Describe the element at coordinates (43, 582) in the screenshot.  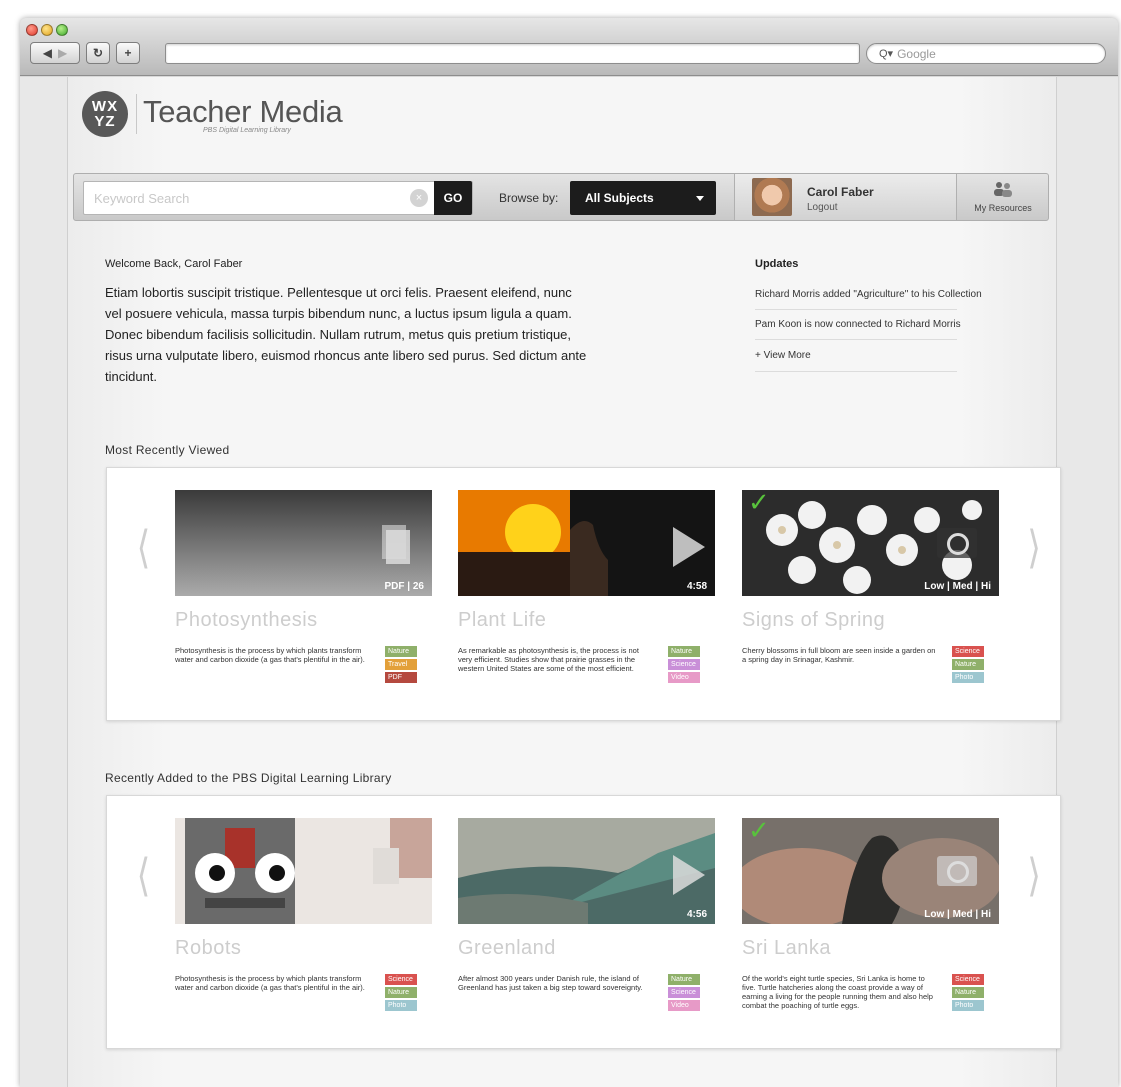
I see `page-margin-left` at that location.